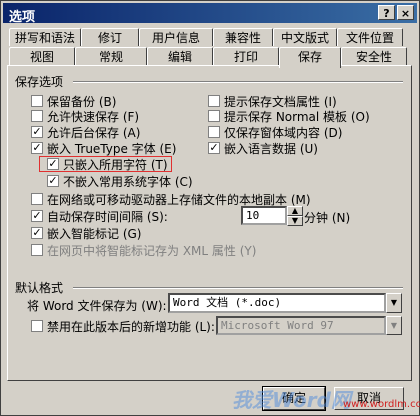 The height and width of the screenshot is (416, 420). Describe the element at coordinates (42, 56) in the screenshot. I see `tab-view: 视图` at that location.